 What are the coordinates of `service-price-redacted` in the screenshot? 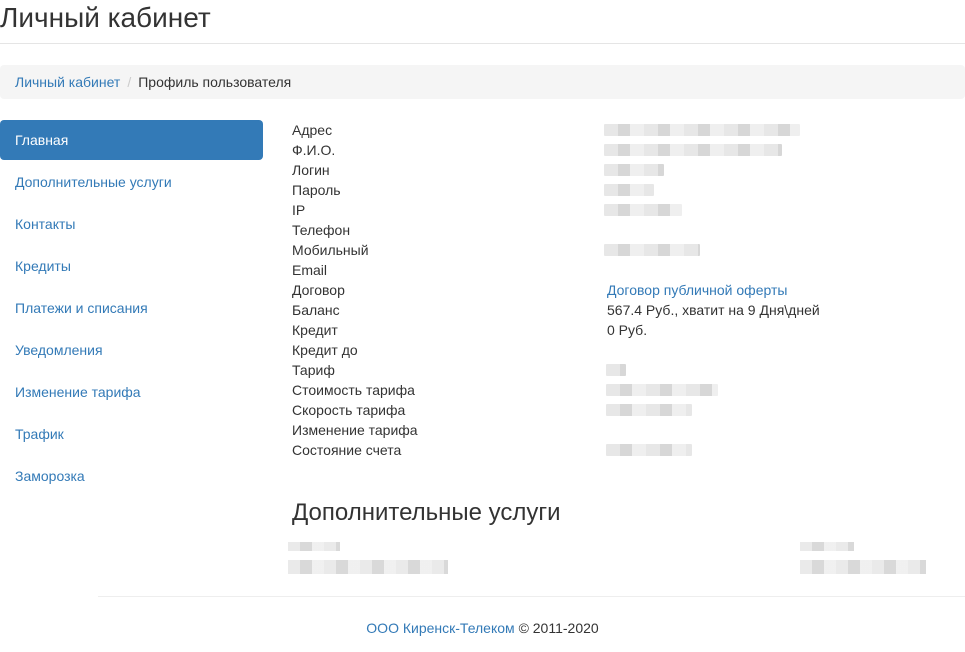 It's located at (863, 567).